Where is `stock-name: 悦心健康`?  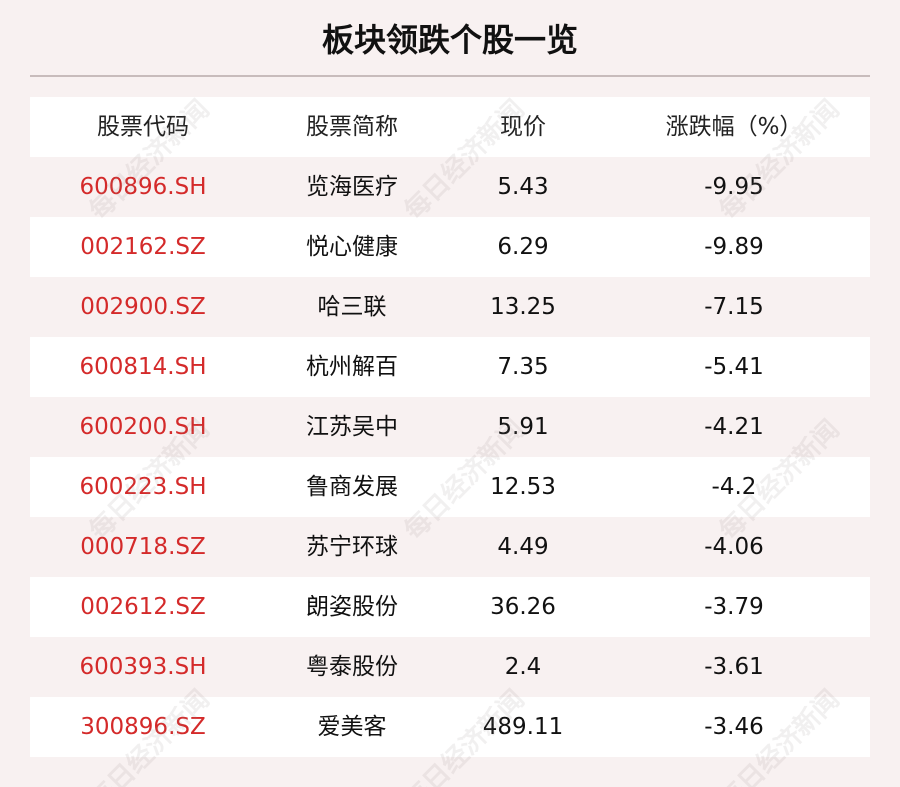
stock-name: 悦心健康 is located at coordinates (352, 247).